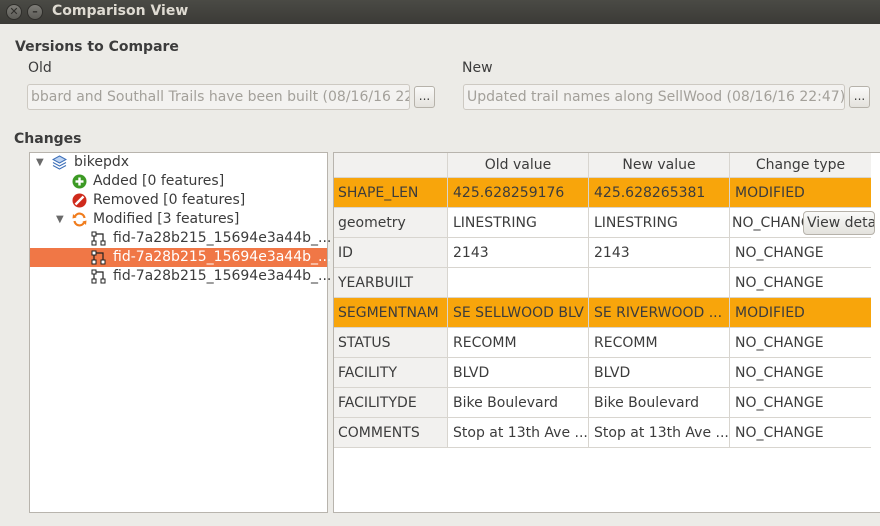  Describe the element at coordinates (178, 162) in the screenshot. I see `tree-root-row: ▼ bikepdx` at that location.